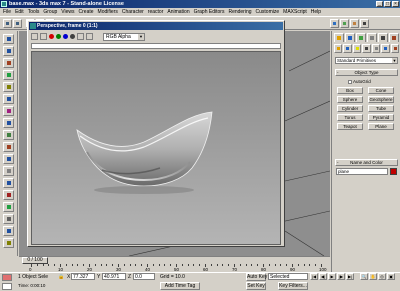 The height and width of the screenshot is (291, 400). I want to click on motion-tab-icon, so click(372, 37).